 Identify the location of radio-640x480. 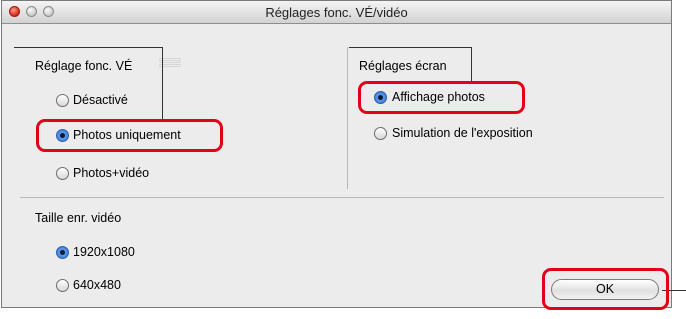
(62, 285).